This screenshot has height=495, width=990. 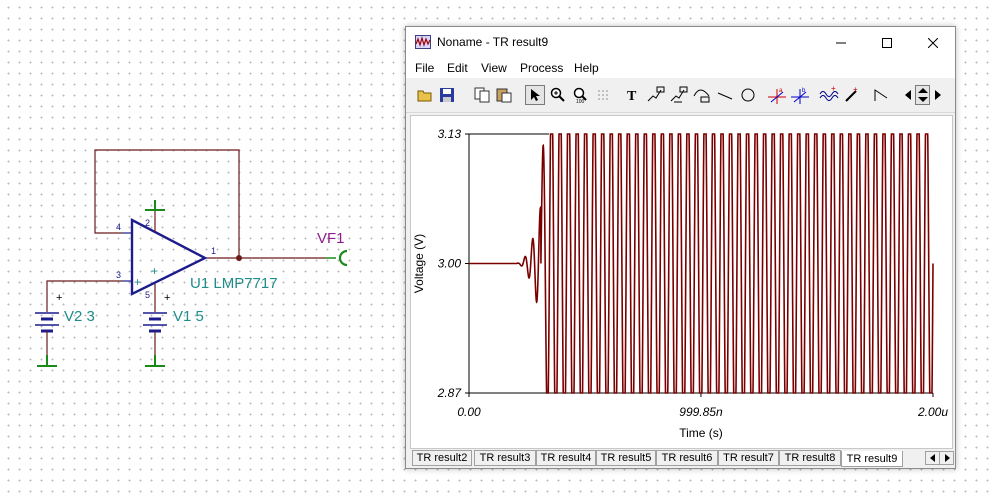 I want to click on opamp-pin-3: 3, so click(x=118, y=275).